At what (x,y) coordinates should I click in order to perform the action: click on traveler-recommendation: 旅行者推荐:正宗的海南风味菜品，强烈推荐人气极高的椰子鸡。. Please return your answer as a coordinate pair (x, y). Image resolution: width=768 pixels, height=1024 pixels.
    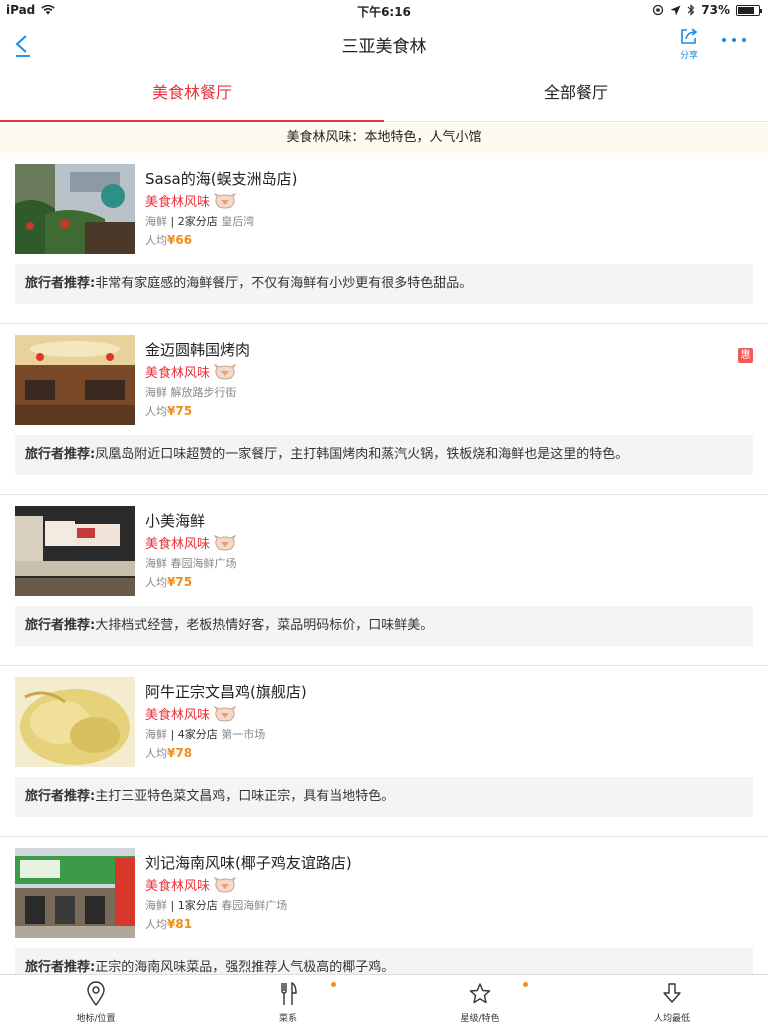
    Looking at the image, I should click on (384, 961).